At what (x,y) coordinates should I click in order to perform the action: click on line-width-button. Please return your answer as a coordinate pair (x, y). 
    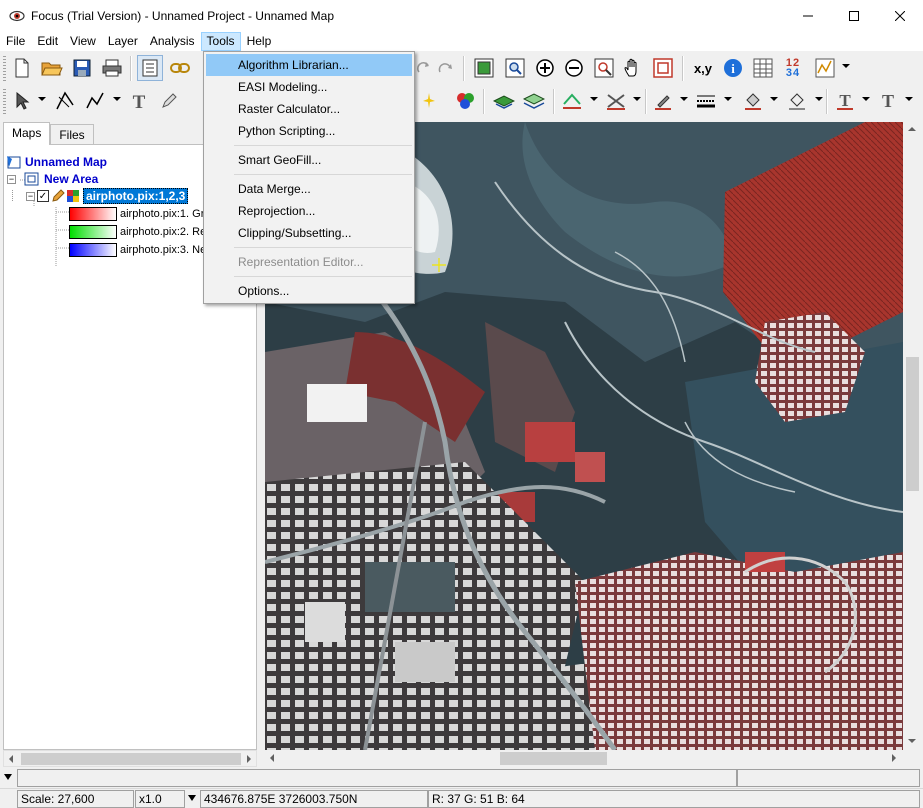
    Looking at the image, I should click on (706, 101).